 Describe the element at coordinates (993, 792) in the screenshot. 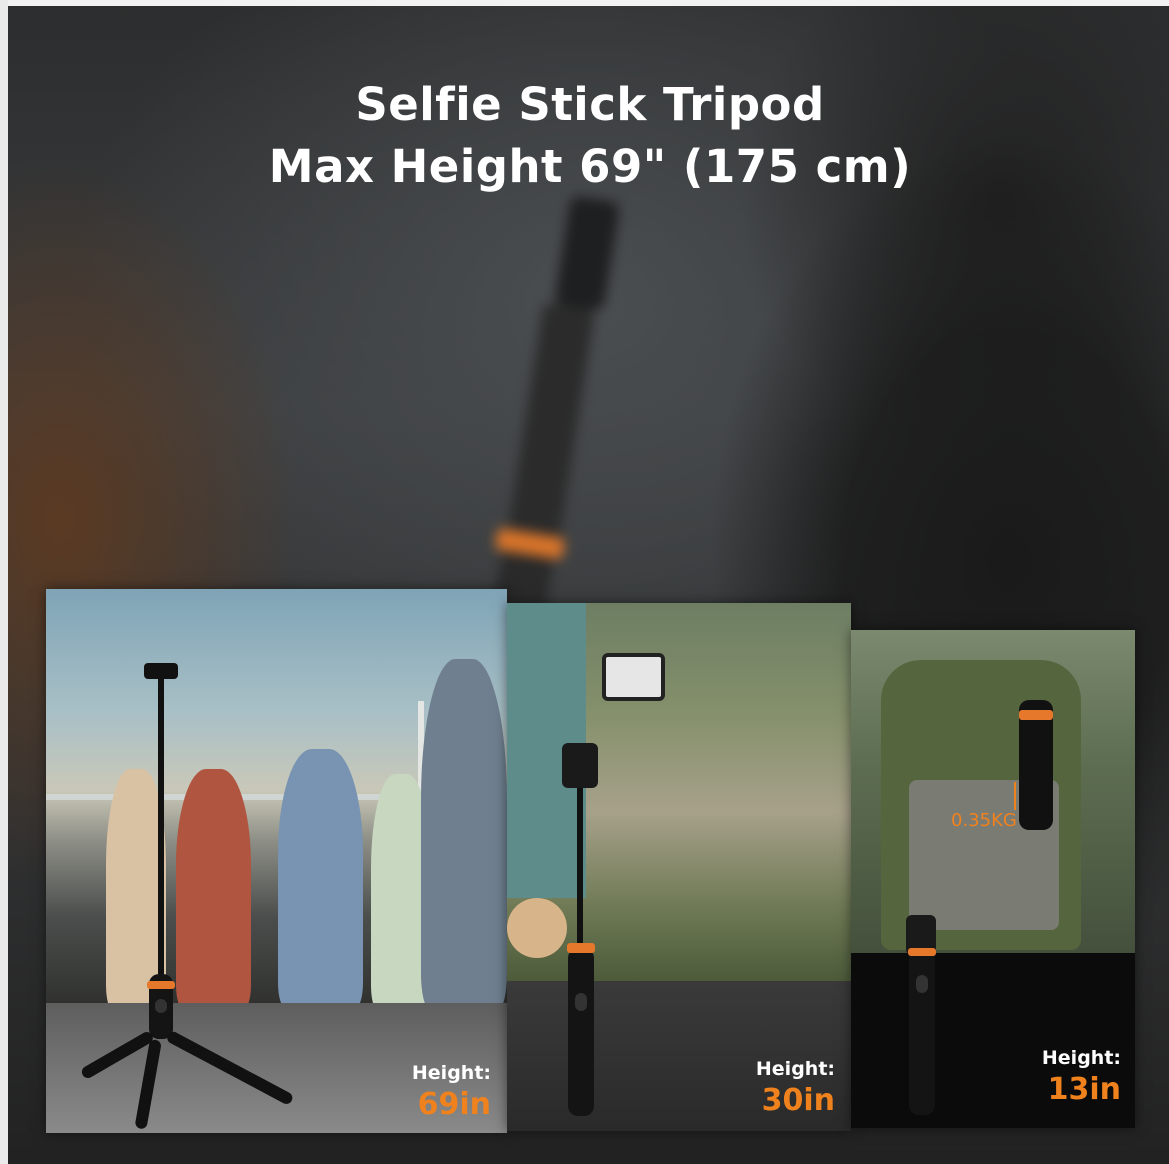

I see `backpack-scene: 0.35KG` at that location.